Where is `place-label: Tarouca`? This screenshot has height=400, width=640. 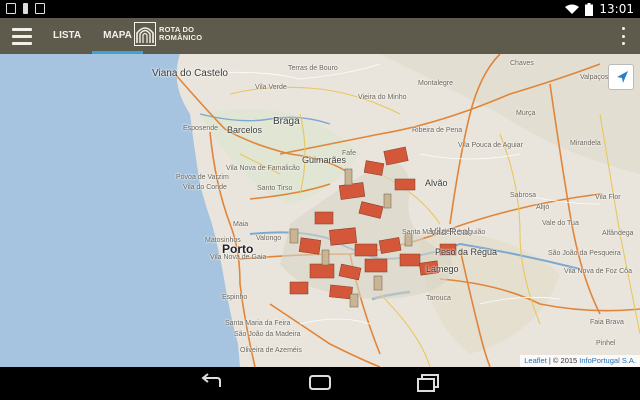
place-label: Tarouca is located at coordinates (438, 298).